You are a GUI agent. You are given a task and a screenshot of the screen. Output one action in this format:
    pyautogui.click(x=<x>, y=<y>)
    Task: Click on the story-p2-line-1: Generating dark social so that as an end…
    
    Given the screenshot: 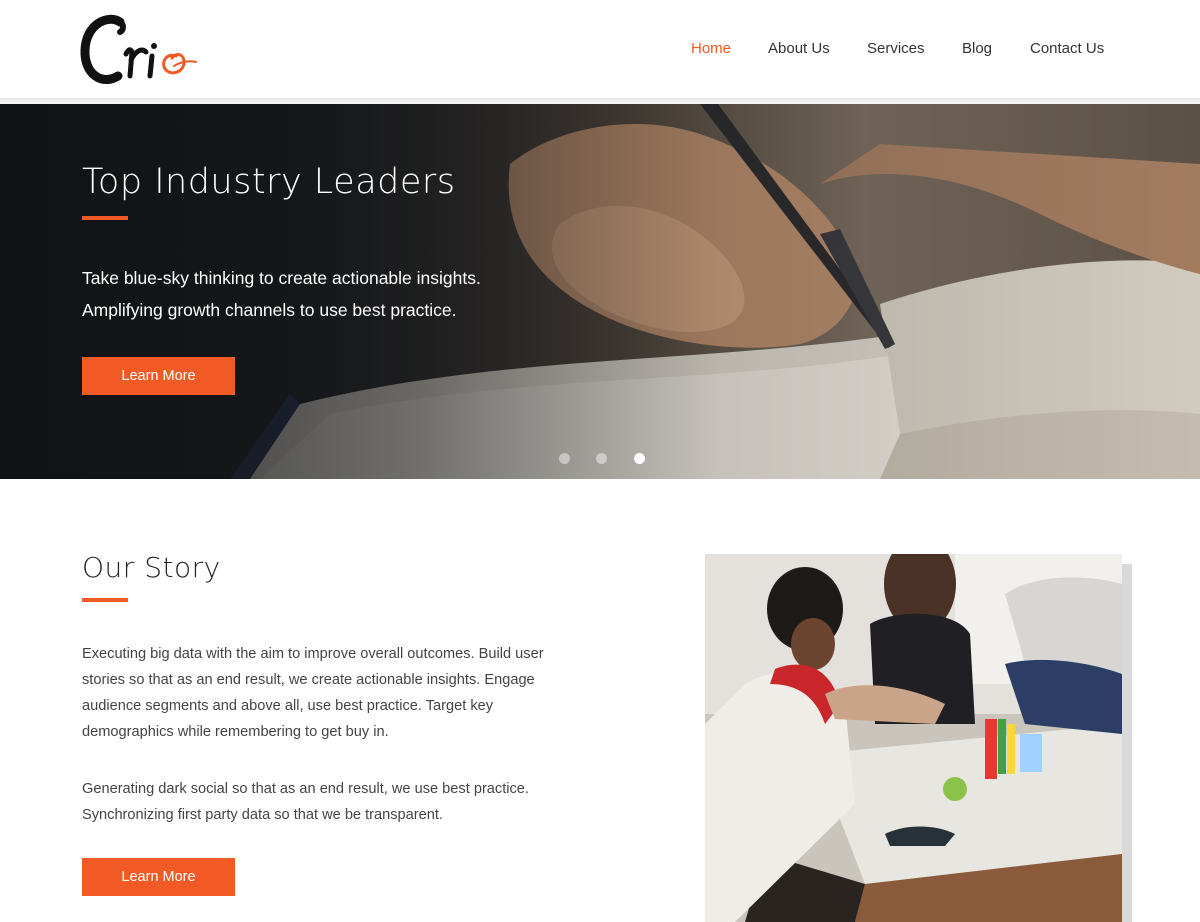 What is the action you would take?
    pyautogui.click(x=305, y=789)
    